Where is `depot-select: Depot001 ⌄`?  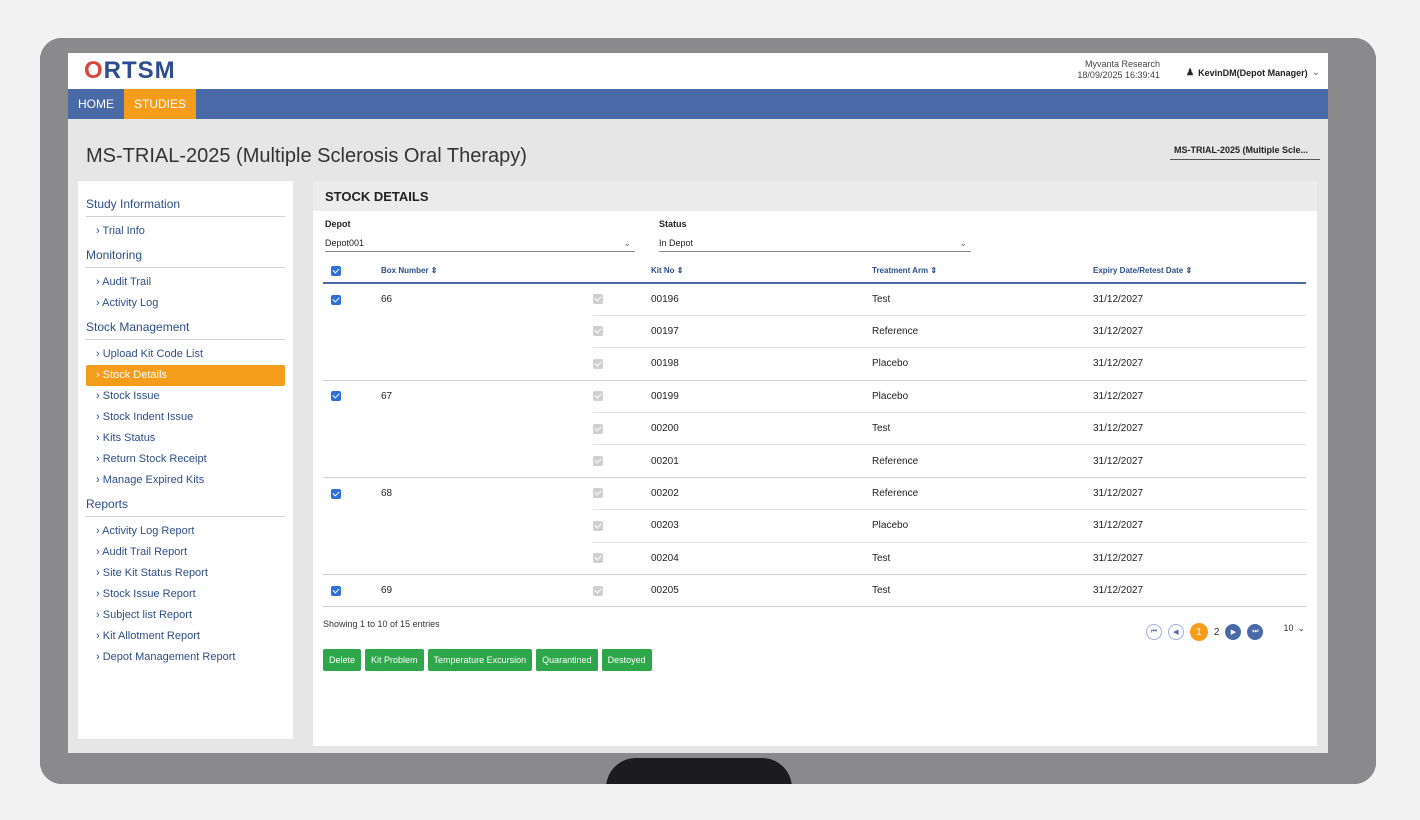 depot-select: Depot001 ⌄ is located at coordinates (480, 244).